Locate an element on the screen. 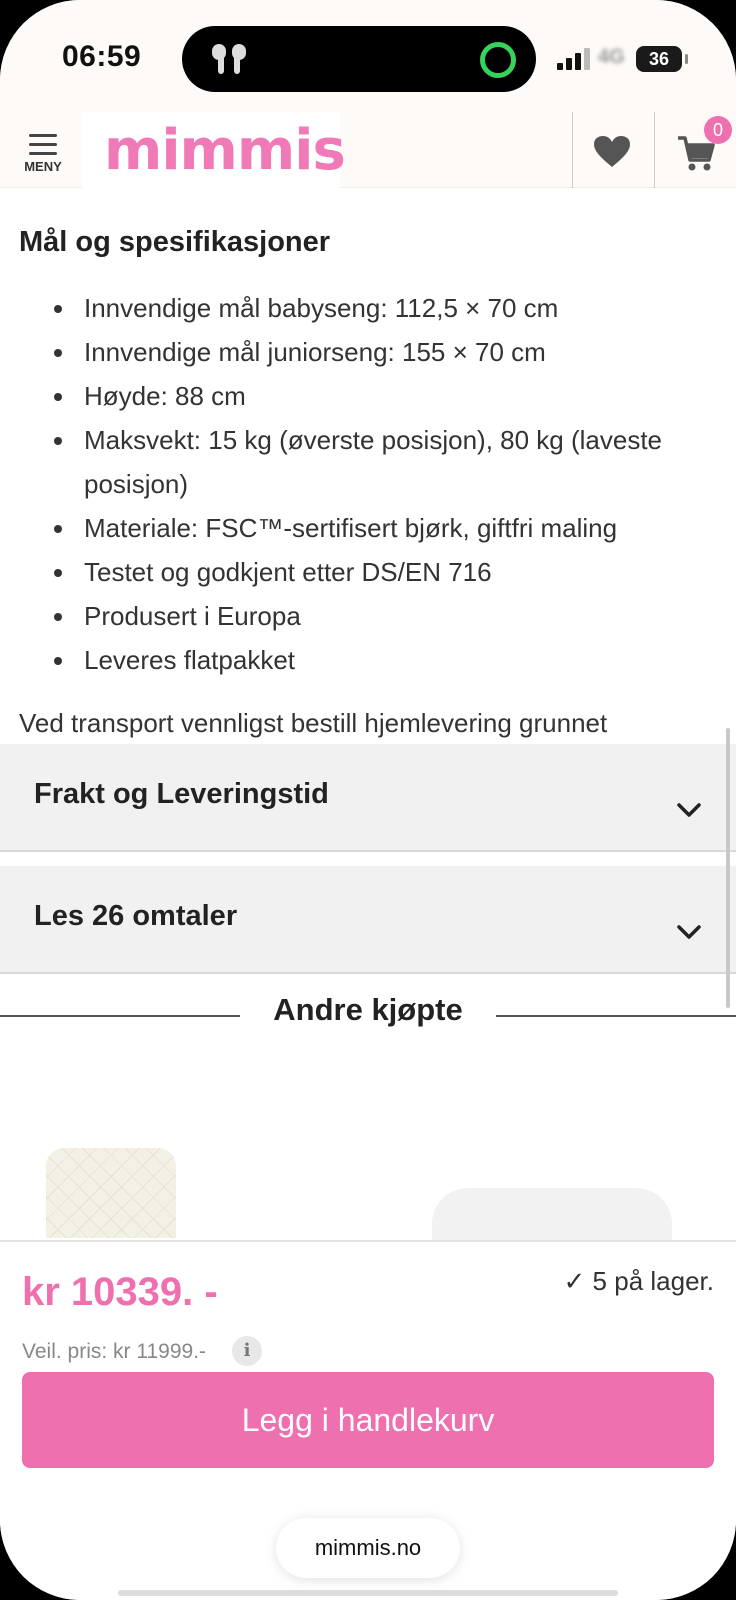 Image resolution: width=736 pixels, height=1600 pixels. add-to-cart-button: Legg i handlekurv is located at coordinates (368, 1420).